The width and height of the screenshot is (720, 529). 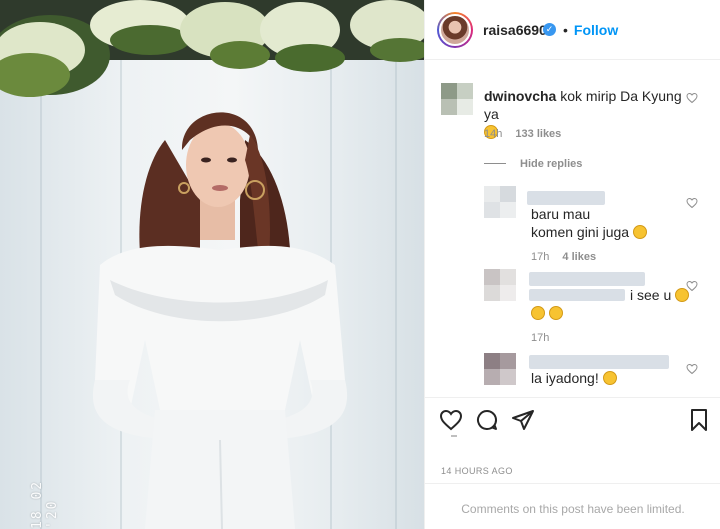 I want to click on grinning-sweat-emoji, so click(x=639, y=232).